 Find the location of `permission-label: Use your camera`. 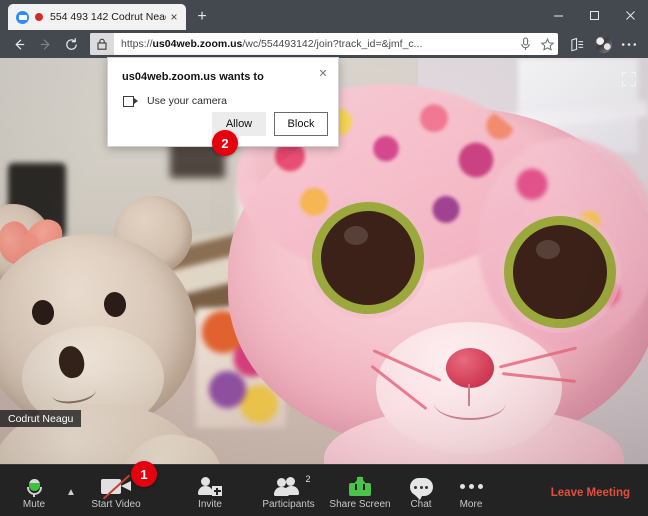

permission-label: Use your camera is located at coordinates (187, 101).